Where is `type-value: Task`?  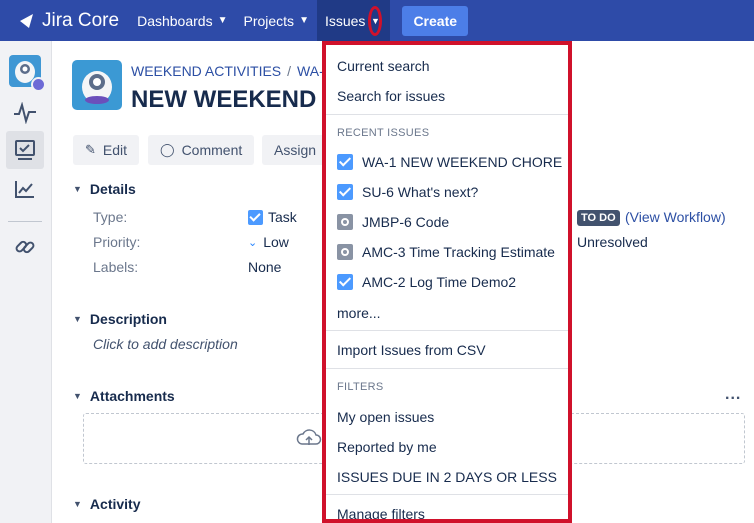 type-value: Task is located at coordinates (272, 217).